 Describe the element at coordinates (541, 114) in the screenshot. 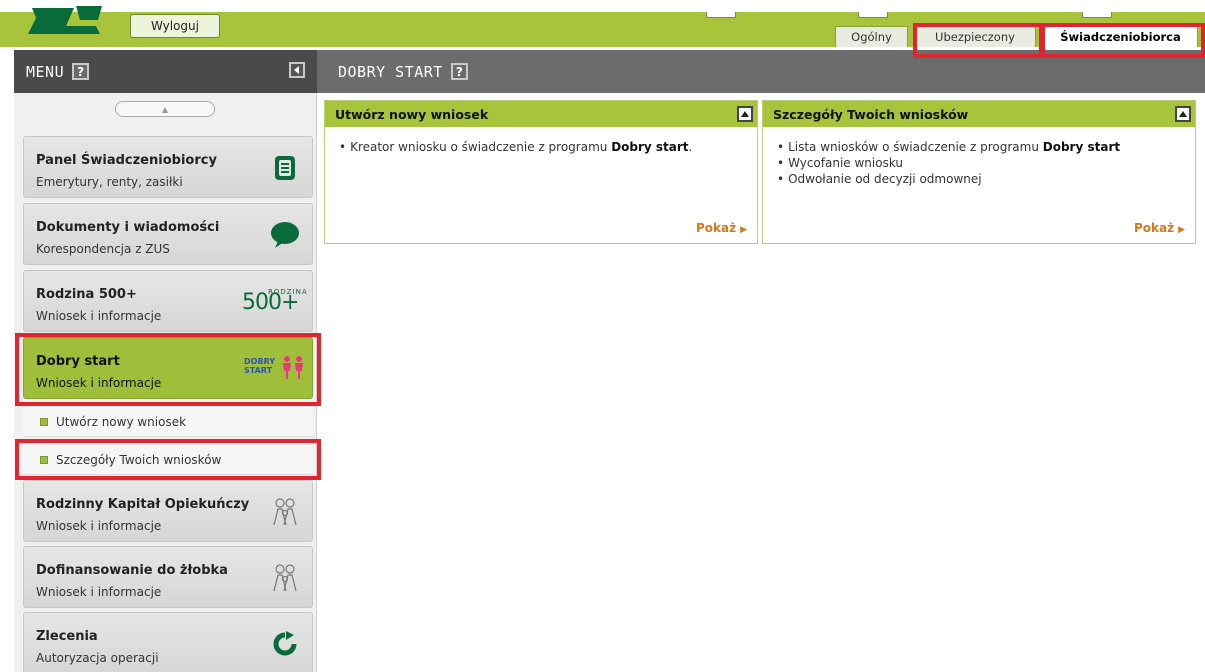

I see `panel-header: Utwórz nowy wniosek` at that location.